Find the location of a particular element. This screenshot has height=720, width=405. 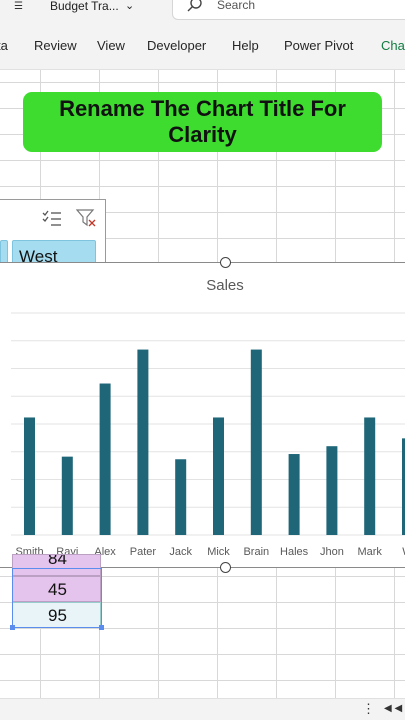

chevron-down-icon: ⌄ is located at coordinates (129, 6).